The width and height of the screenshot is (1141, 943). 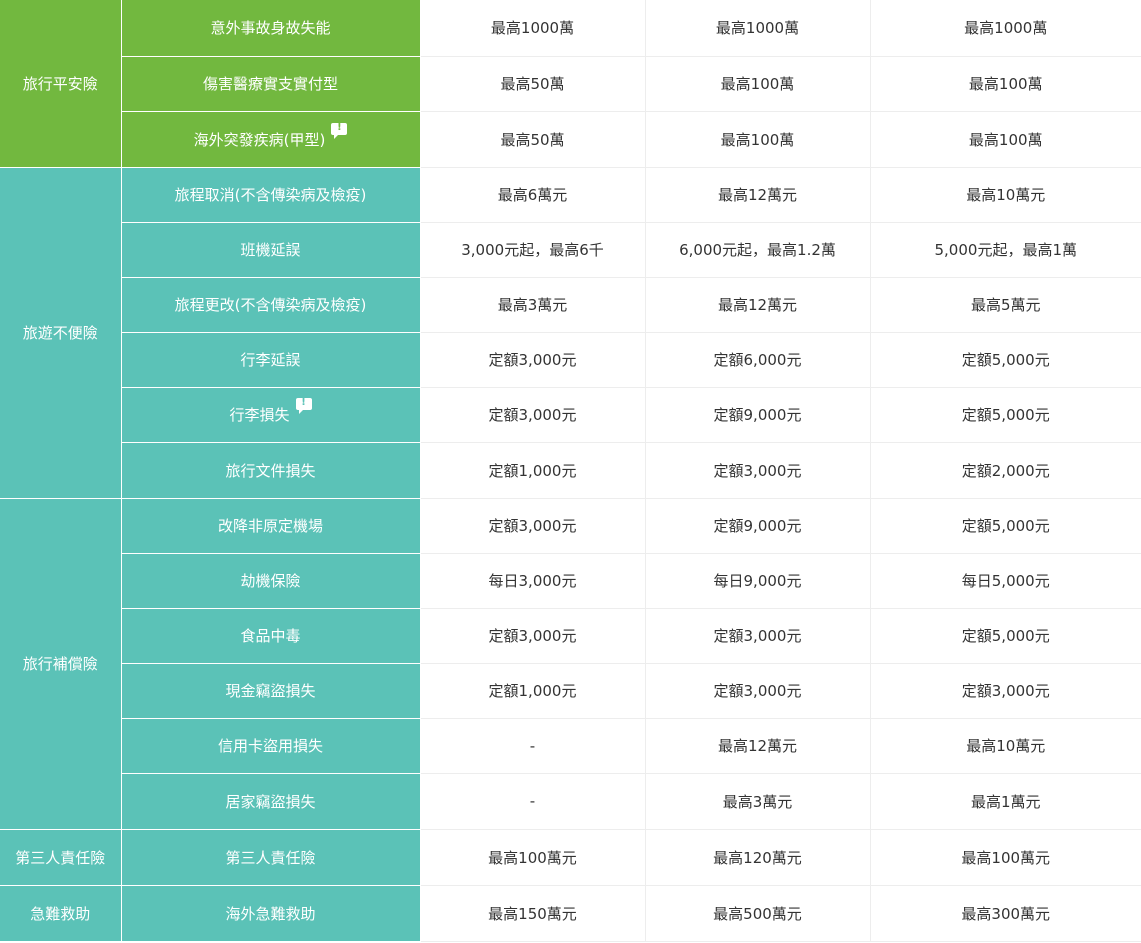 I want to click on table-row: 第三人責任險 第三人責任險 最高100萬元 最高120萬元 最高100萬元, so click(x=570, y=857).